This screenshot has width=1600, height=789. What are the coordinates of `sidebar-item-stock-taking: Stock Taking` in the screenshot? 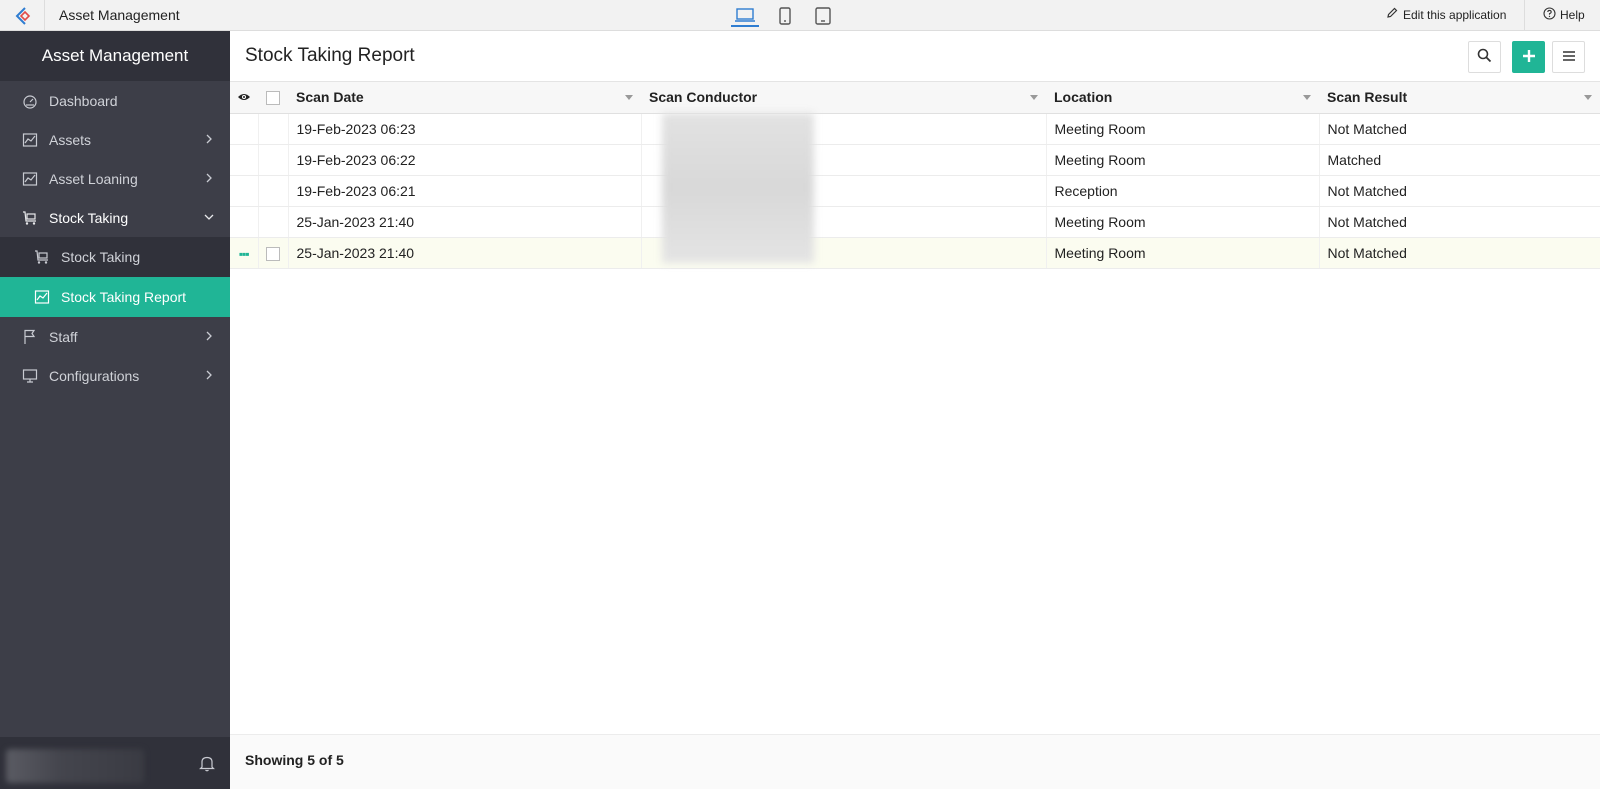 It's located at (115, 217).